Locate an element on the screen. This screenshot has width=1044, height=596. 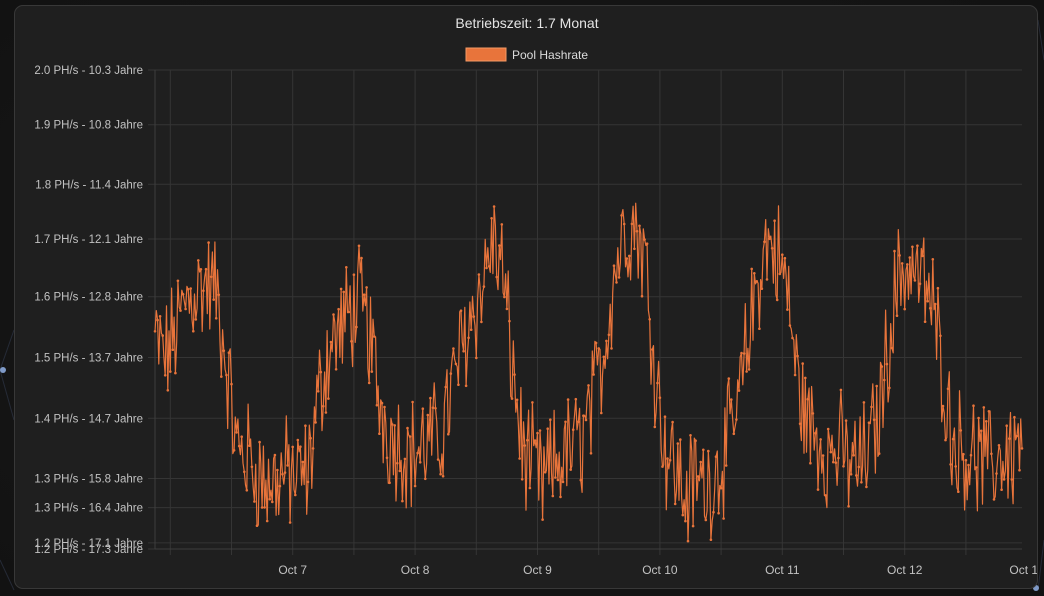
chart-legend: Pool Hashrate is located at coordinates (526, 54).